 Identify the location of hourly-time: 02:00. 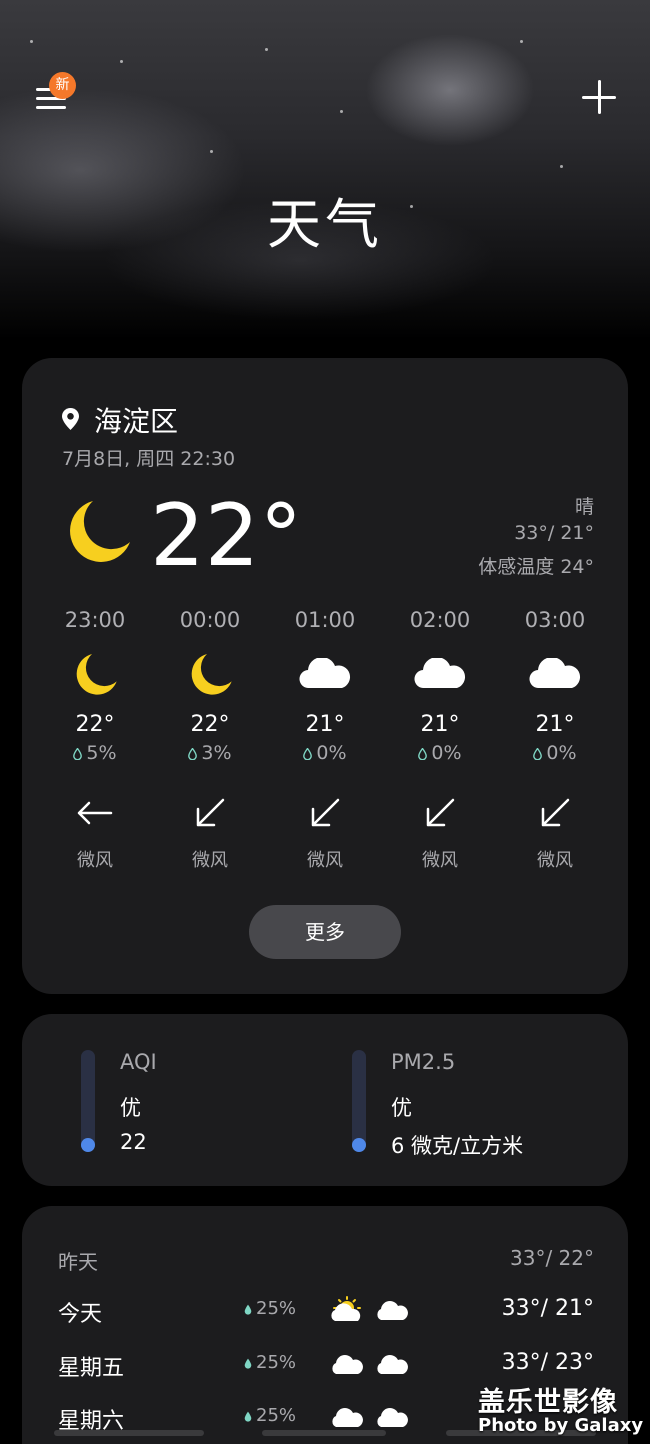
(440, 620).